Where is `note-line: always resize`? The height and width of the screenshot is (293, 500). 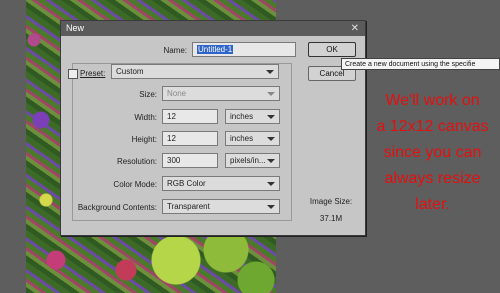
note-line: always resize is located at coordinates (432, 178).